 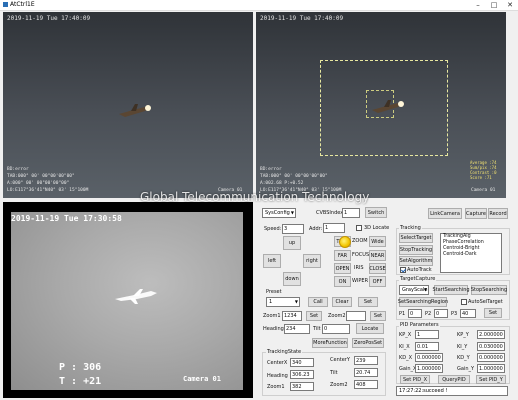 I want to click on ki-y-input: 0.030000, so click(x=491, y=346).